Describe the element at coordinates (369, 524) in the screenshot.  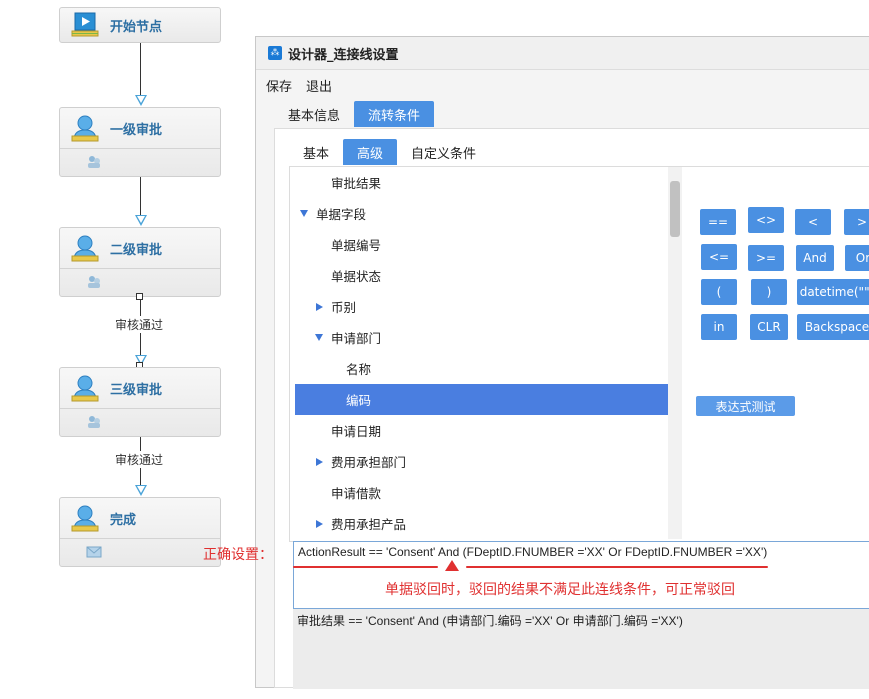
I see `tree-item-label: 费用承担产品` at that location.